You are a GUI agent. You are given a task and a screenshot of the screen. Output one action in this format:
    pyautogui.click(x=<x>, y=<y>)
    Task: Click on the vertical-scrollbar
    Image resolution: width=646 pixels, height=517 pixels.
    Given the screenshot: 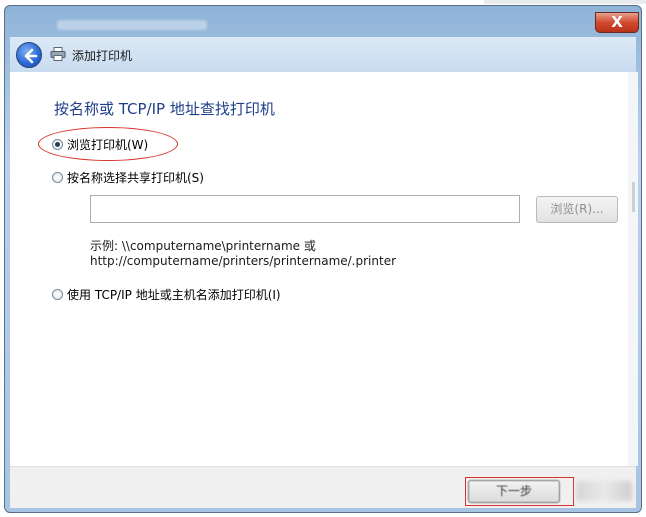 What is the action you would take?
    pyautogui.click(x=633, y=269)
    